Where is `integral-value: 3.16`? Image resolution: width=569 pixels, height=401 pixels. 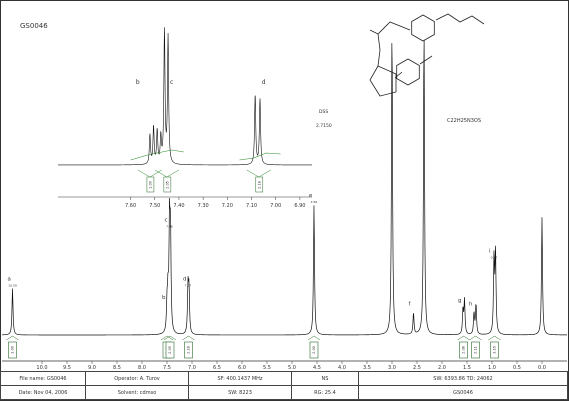 integral-value: 3.16 is located at coordinates (495, 350).